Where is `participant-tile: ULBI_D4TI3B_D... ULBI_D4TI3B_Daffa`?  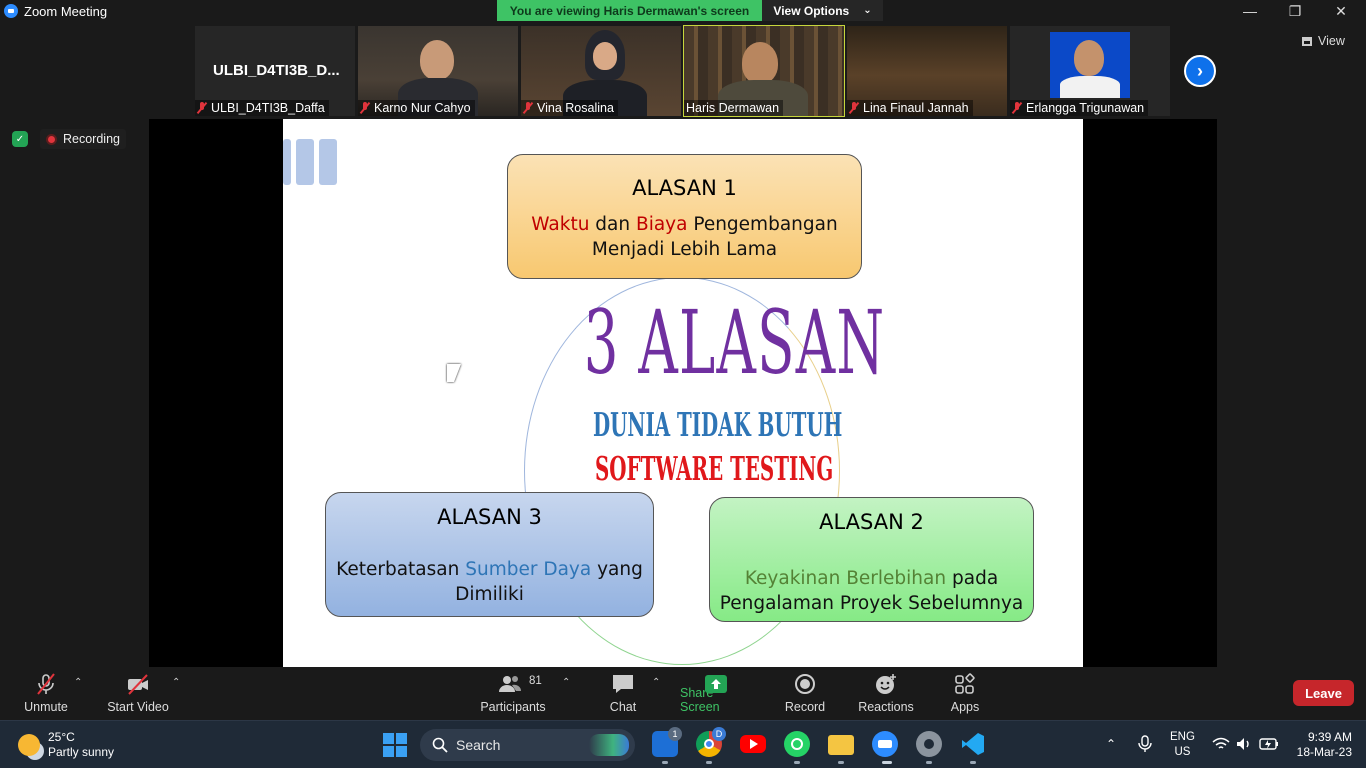 participant-tile: ULBI_D4TI3B_D... ULBI_D4TI3B_Daffa is located at coordinates (275, 71).